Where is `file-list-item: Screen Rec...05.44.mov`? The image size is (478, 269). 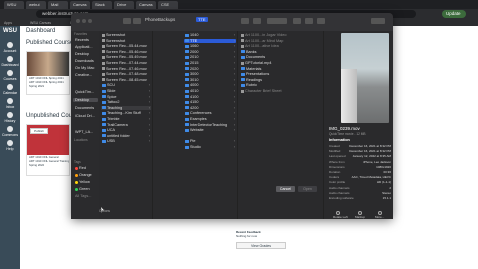 file-list-item: Screen Rec...05.44.mov is located at coordinates (126, 46).